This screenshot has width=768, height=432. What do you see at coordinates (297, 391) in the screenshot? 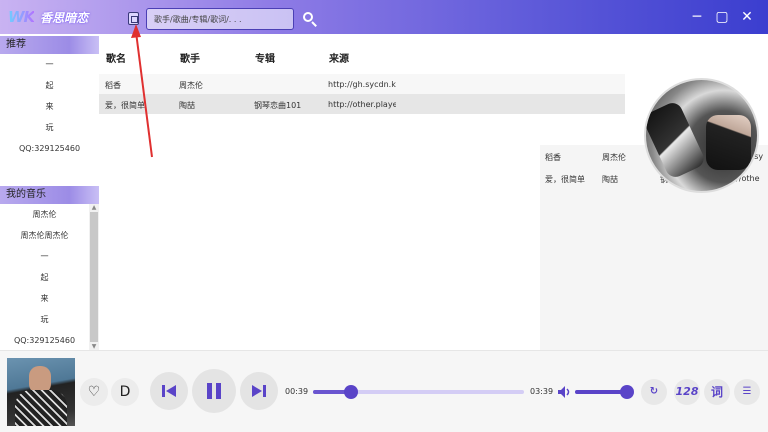
I see `current-time: 00:39` at bounding box center [297, 391].